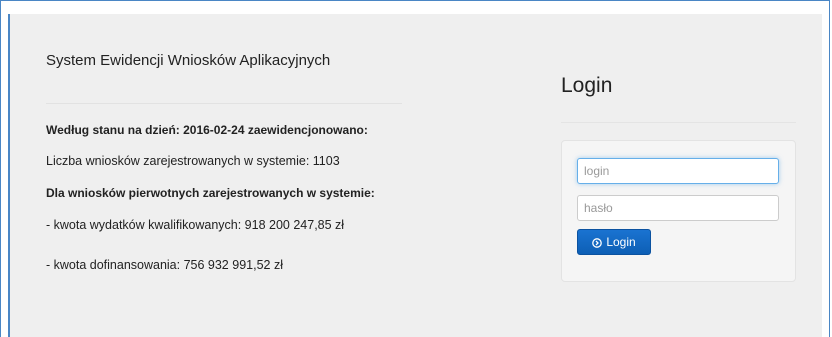 The width and height of the screenshot is (832, 337). Describe the element at coordinates (678, 171) in the screenshot. I see `login-input` at that location.